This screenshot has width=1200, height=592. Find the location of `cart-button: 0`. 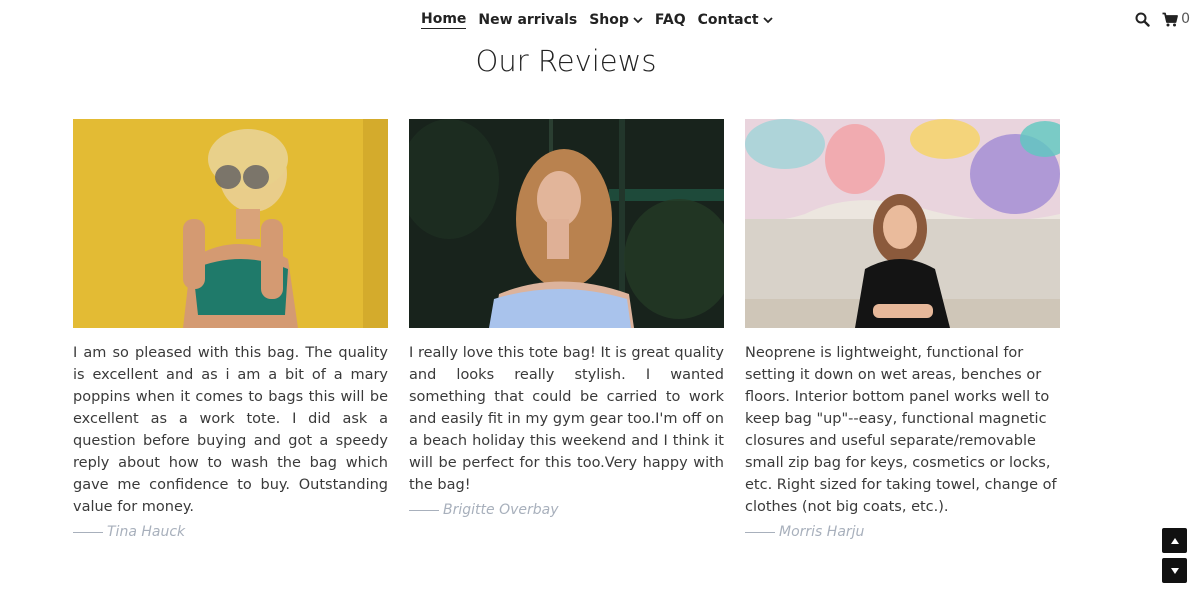

cart-button: 0 is located at coordinates (1176, 19).